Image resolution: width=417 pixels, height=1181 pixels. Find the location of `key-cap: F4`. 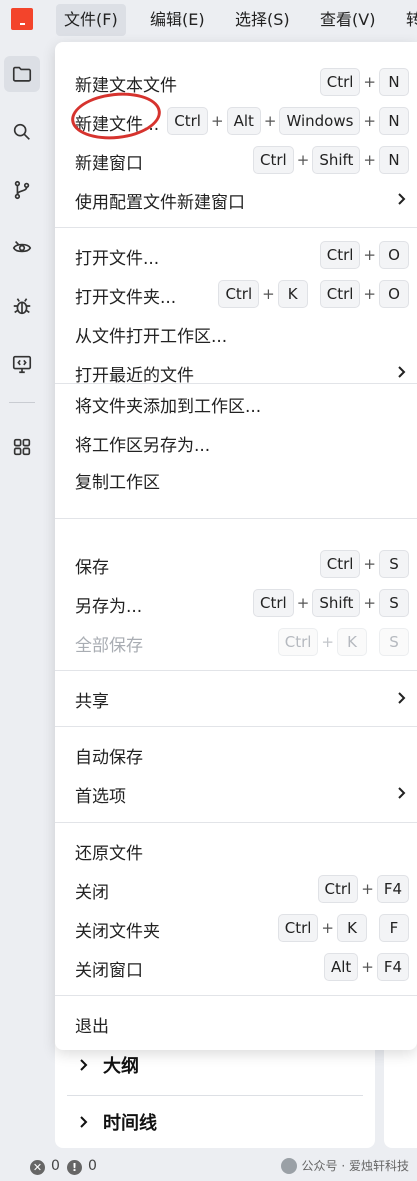

key-cap: F4 is located at coordinates (392, 889).